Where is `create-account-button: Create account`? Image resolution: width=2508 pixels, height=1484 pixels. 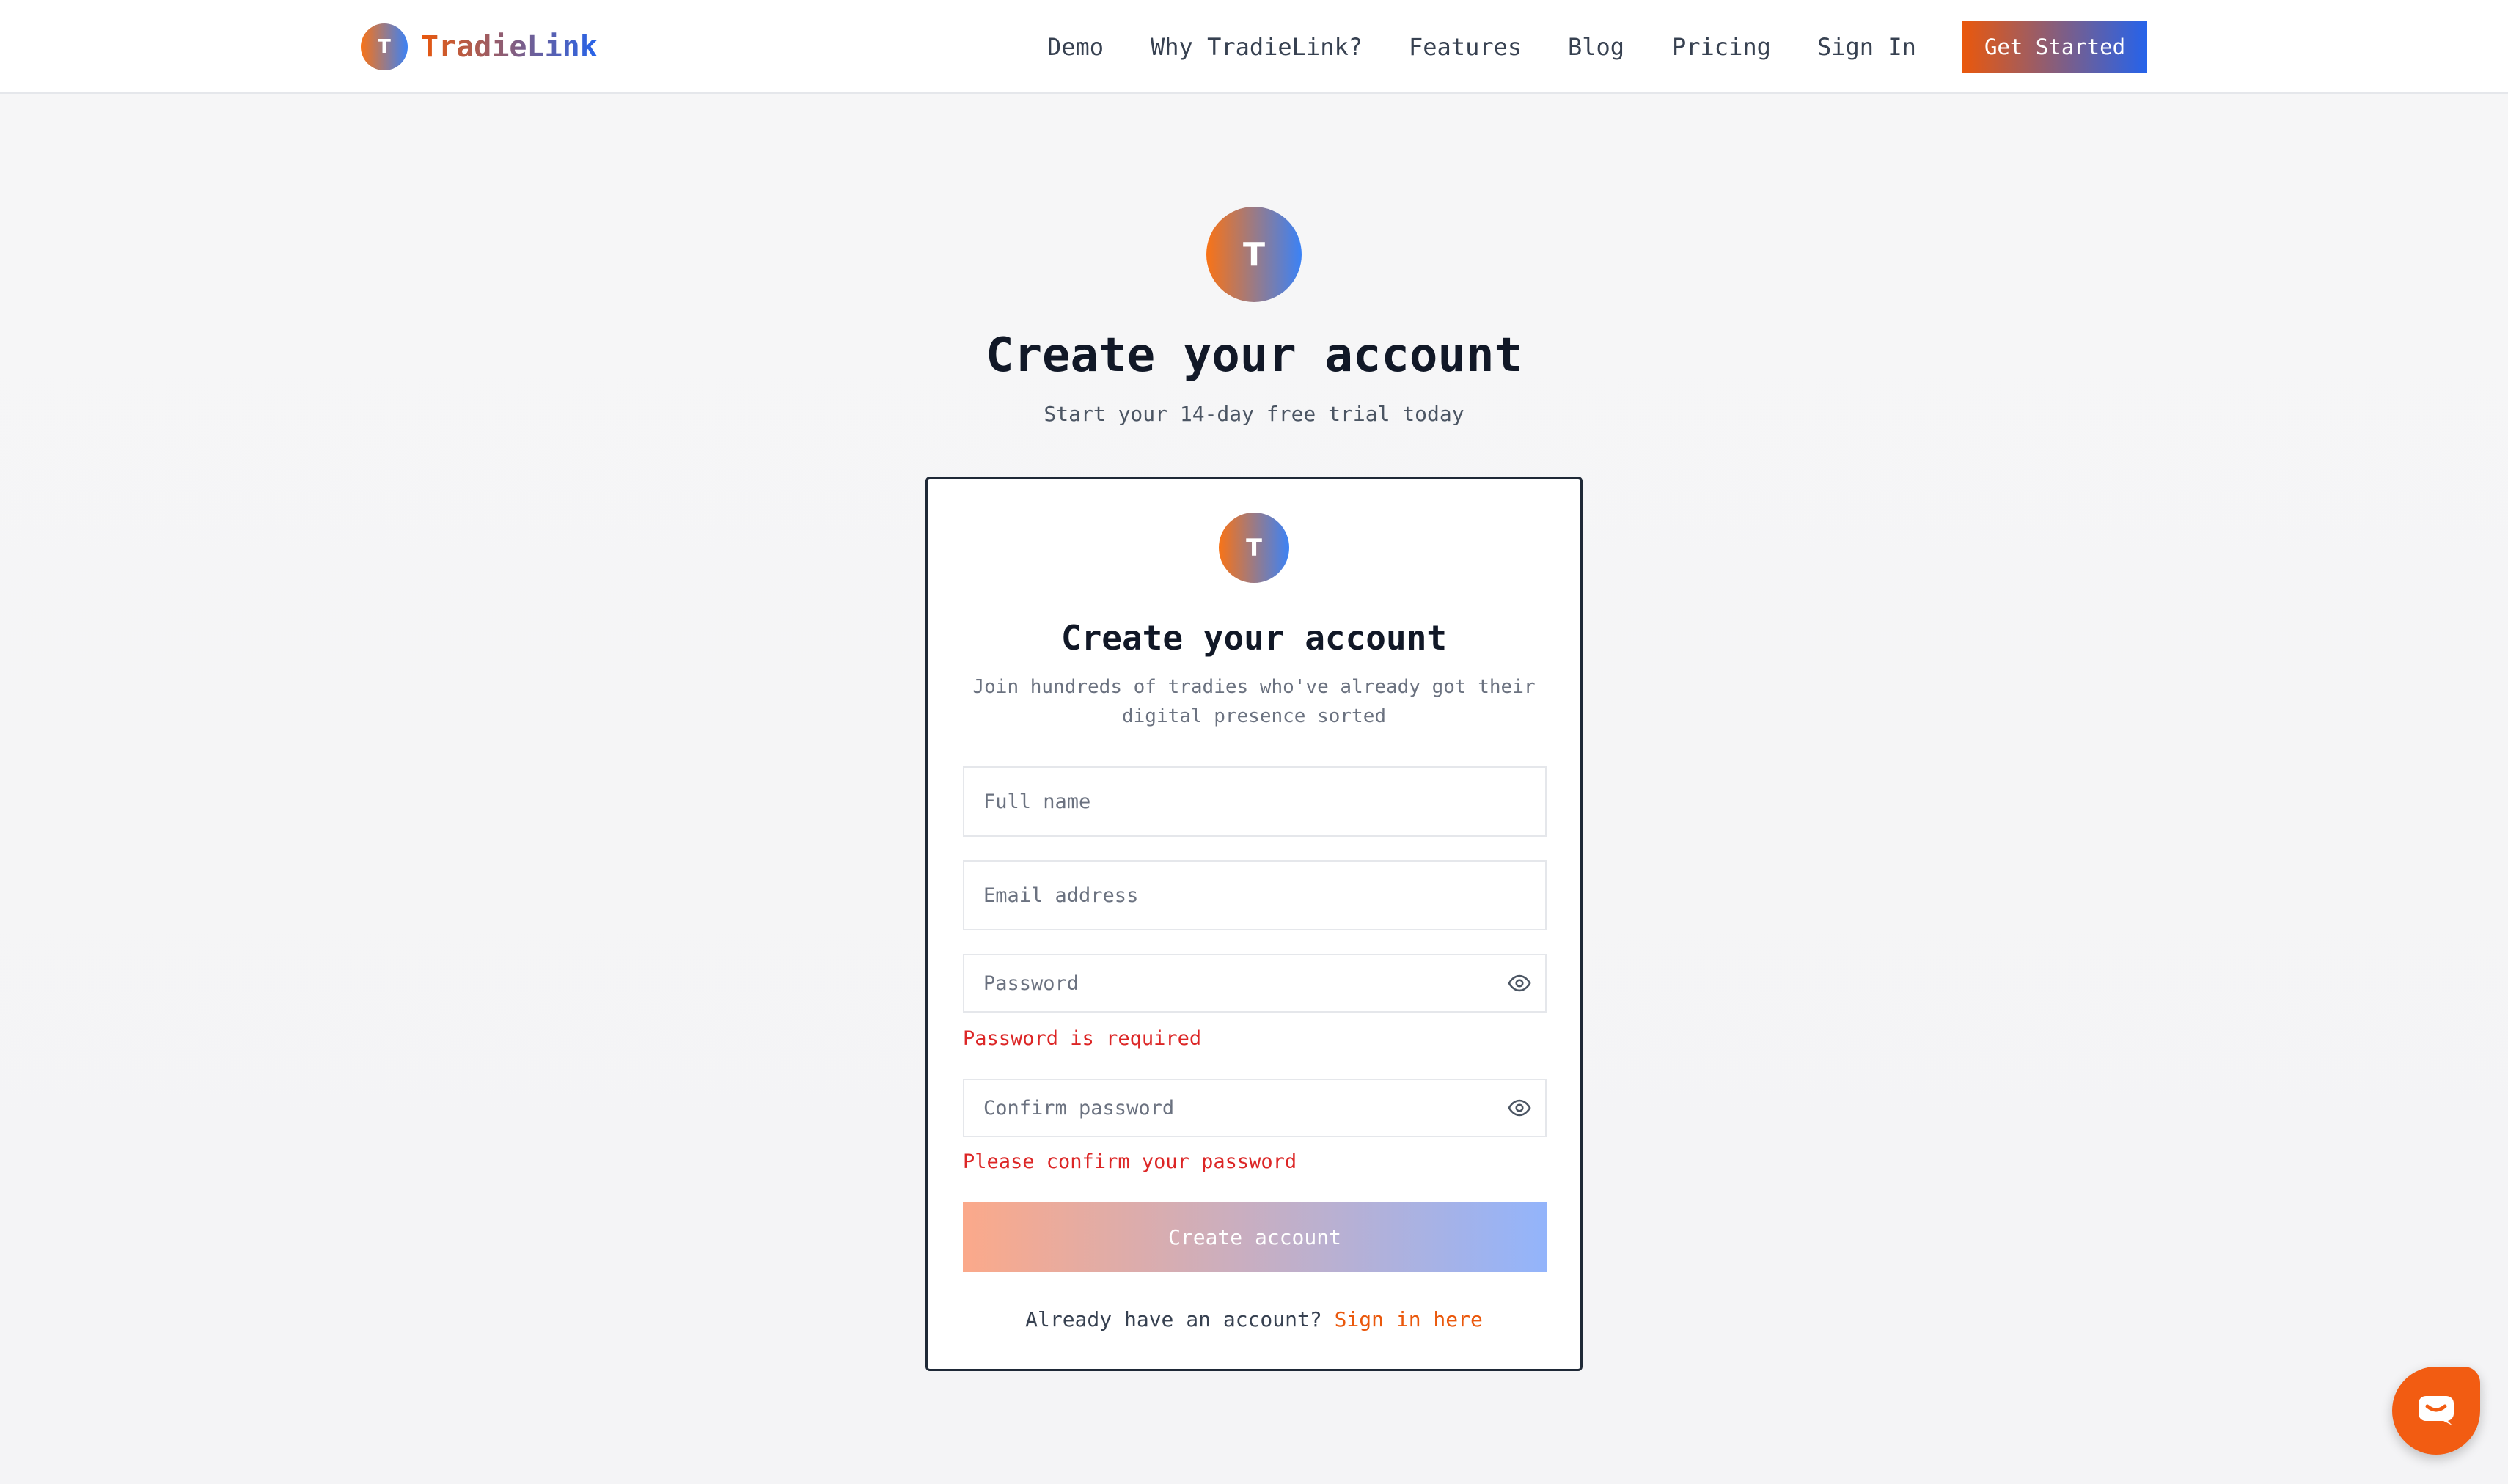
create-account-button: Create account is located at coordinates (1255, 1237).